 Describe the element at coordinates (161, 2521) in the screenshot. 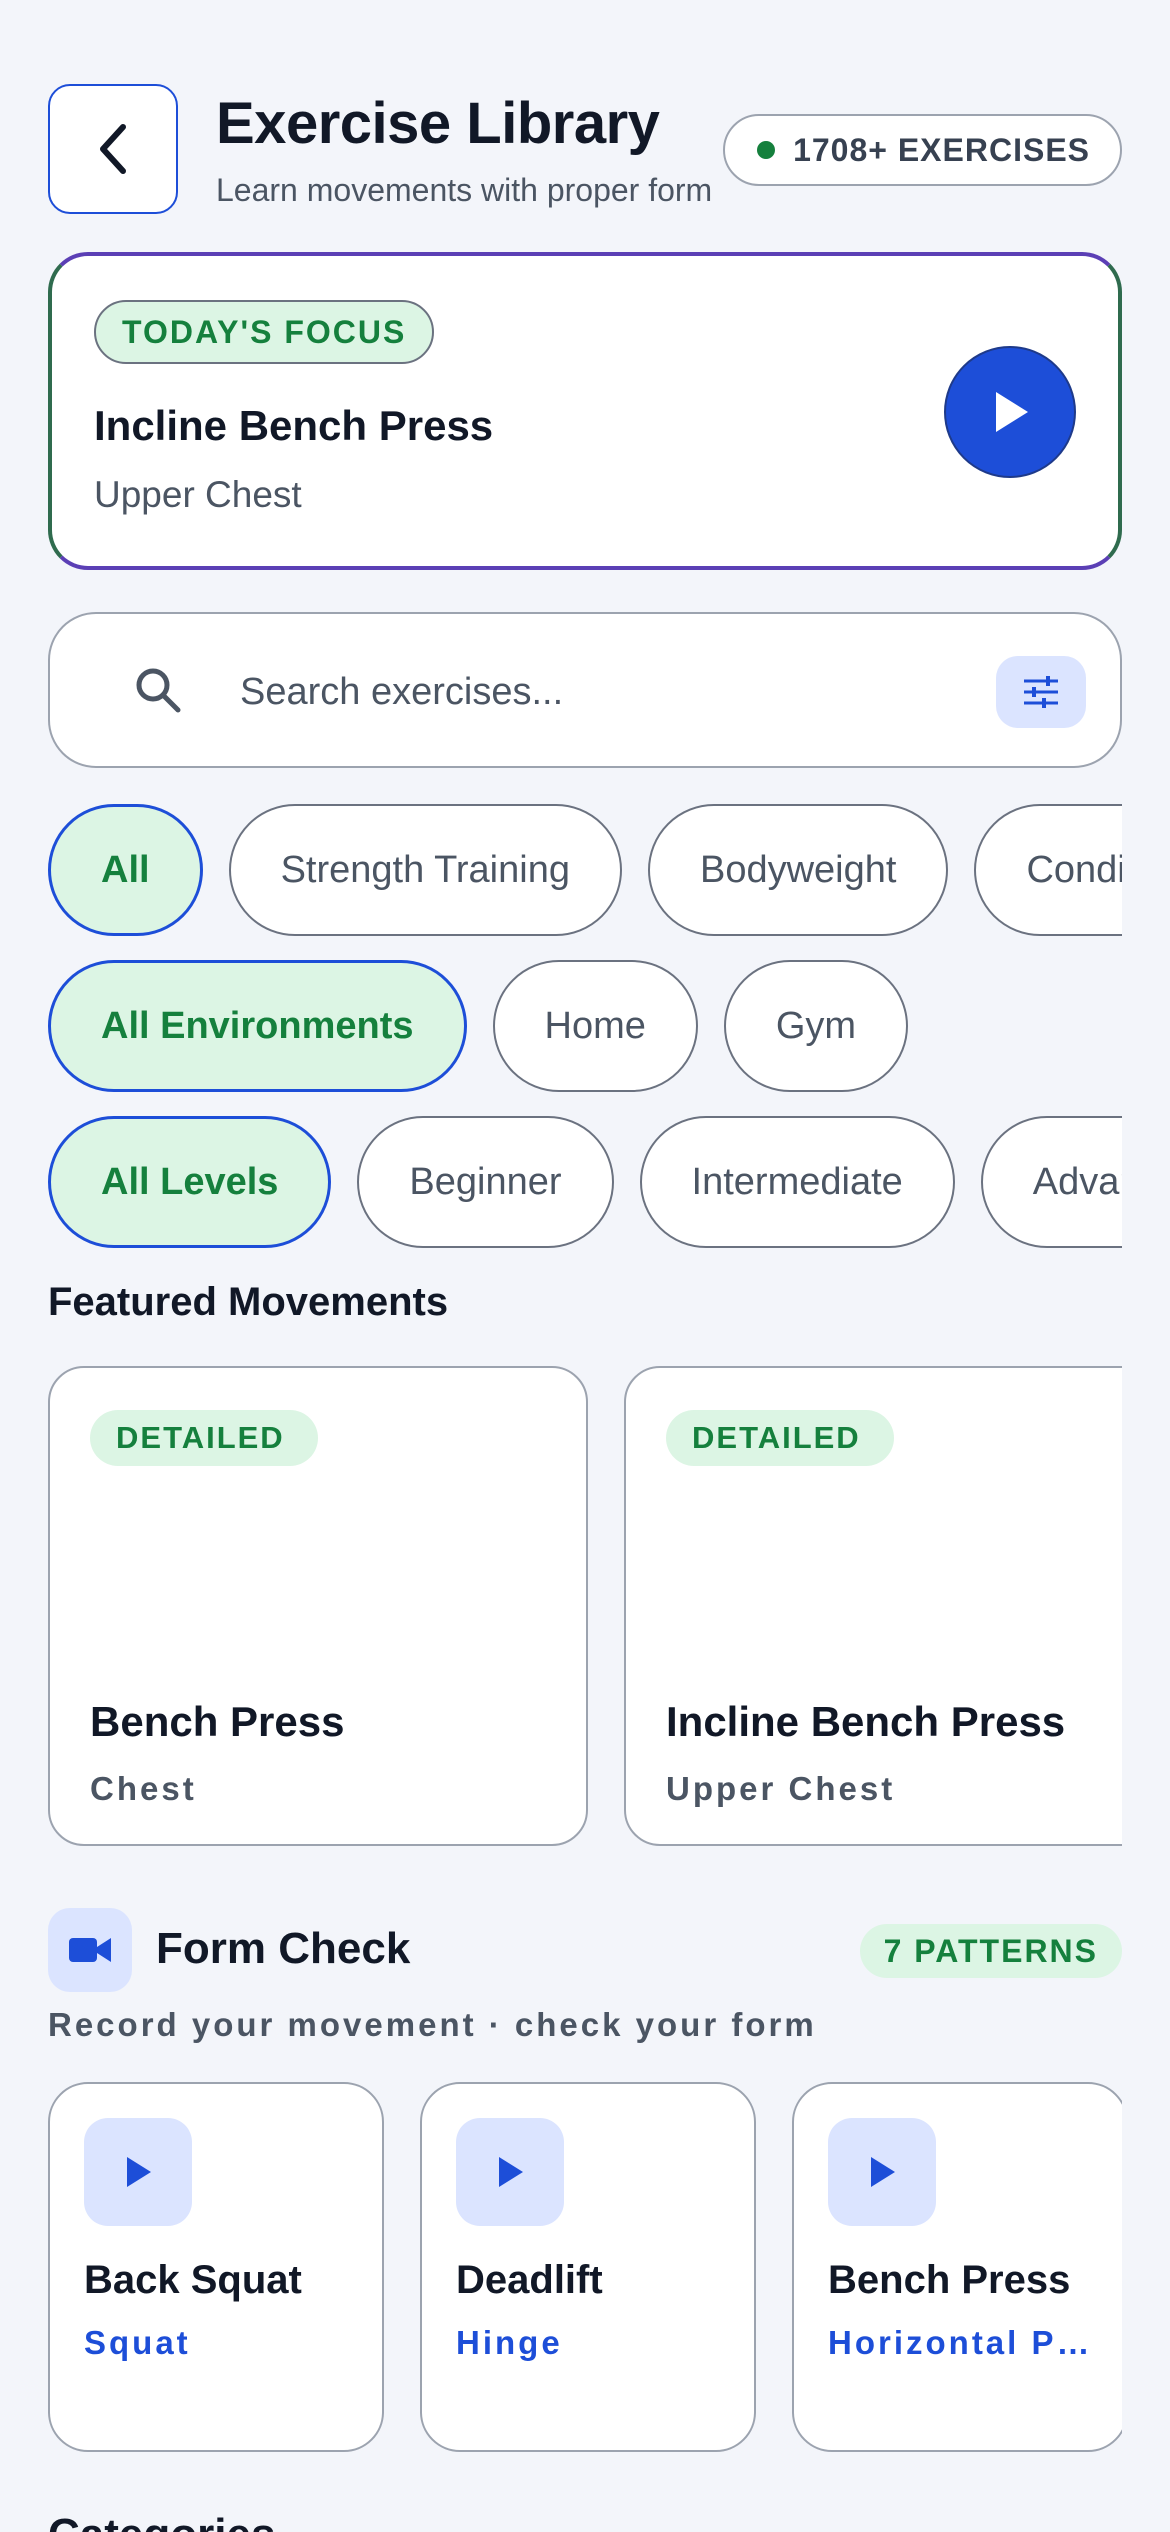

I see `categories-section-title: Categories` at that location.